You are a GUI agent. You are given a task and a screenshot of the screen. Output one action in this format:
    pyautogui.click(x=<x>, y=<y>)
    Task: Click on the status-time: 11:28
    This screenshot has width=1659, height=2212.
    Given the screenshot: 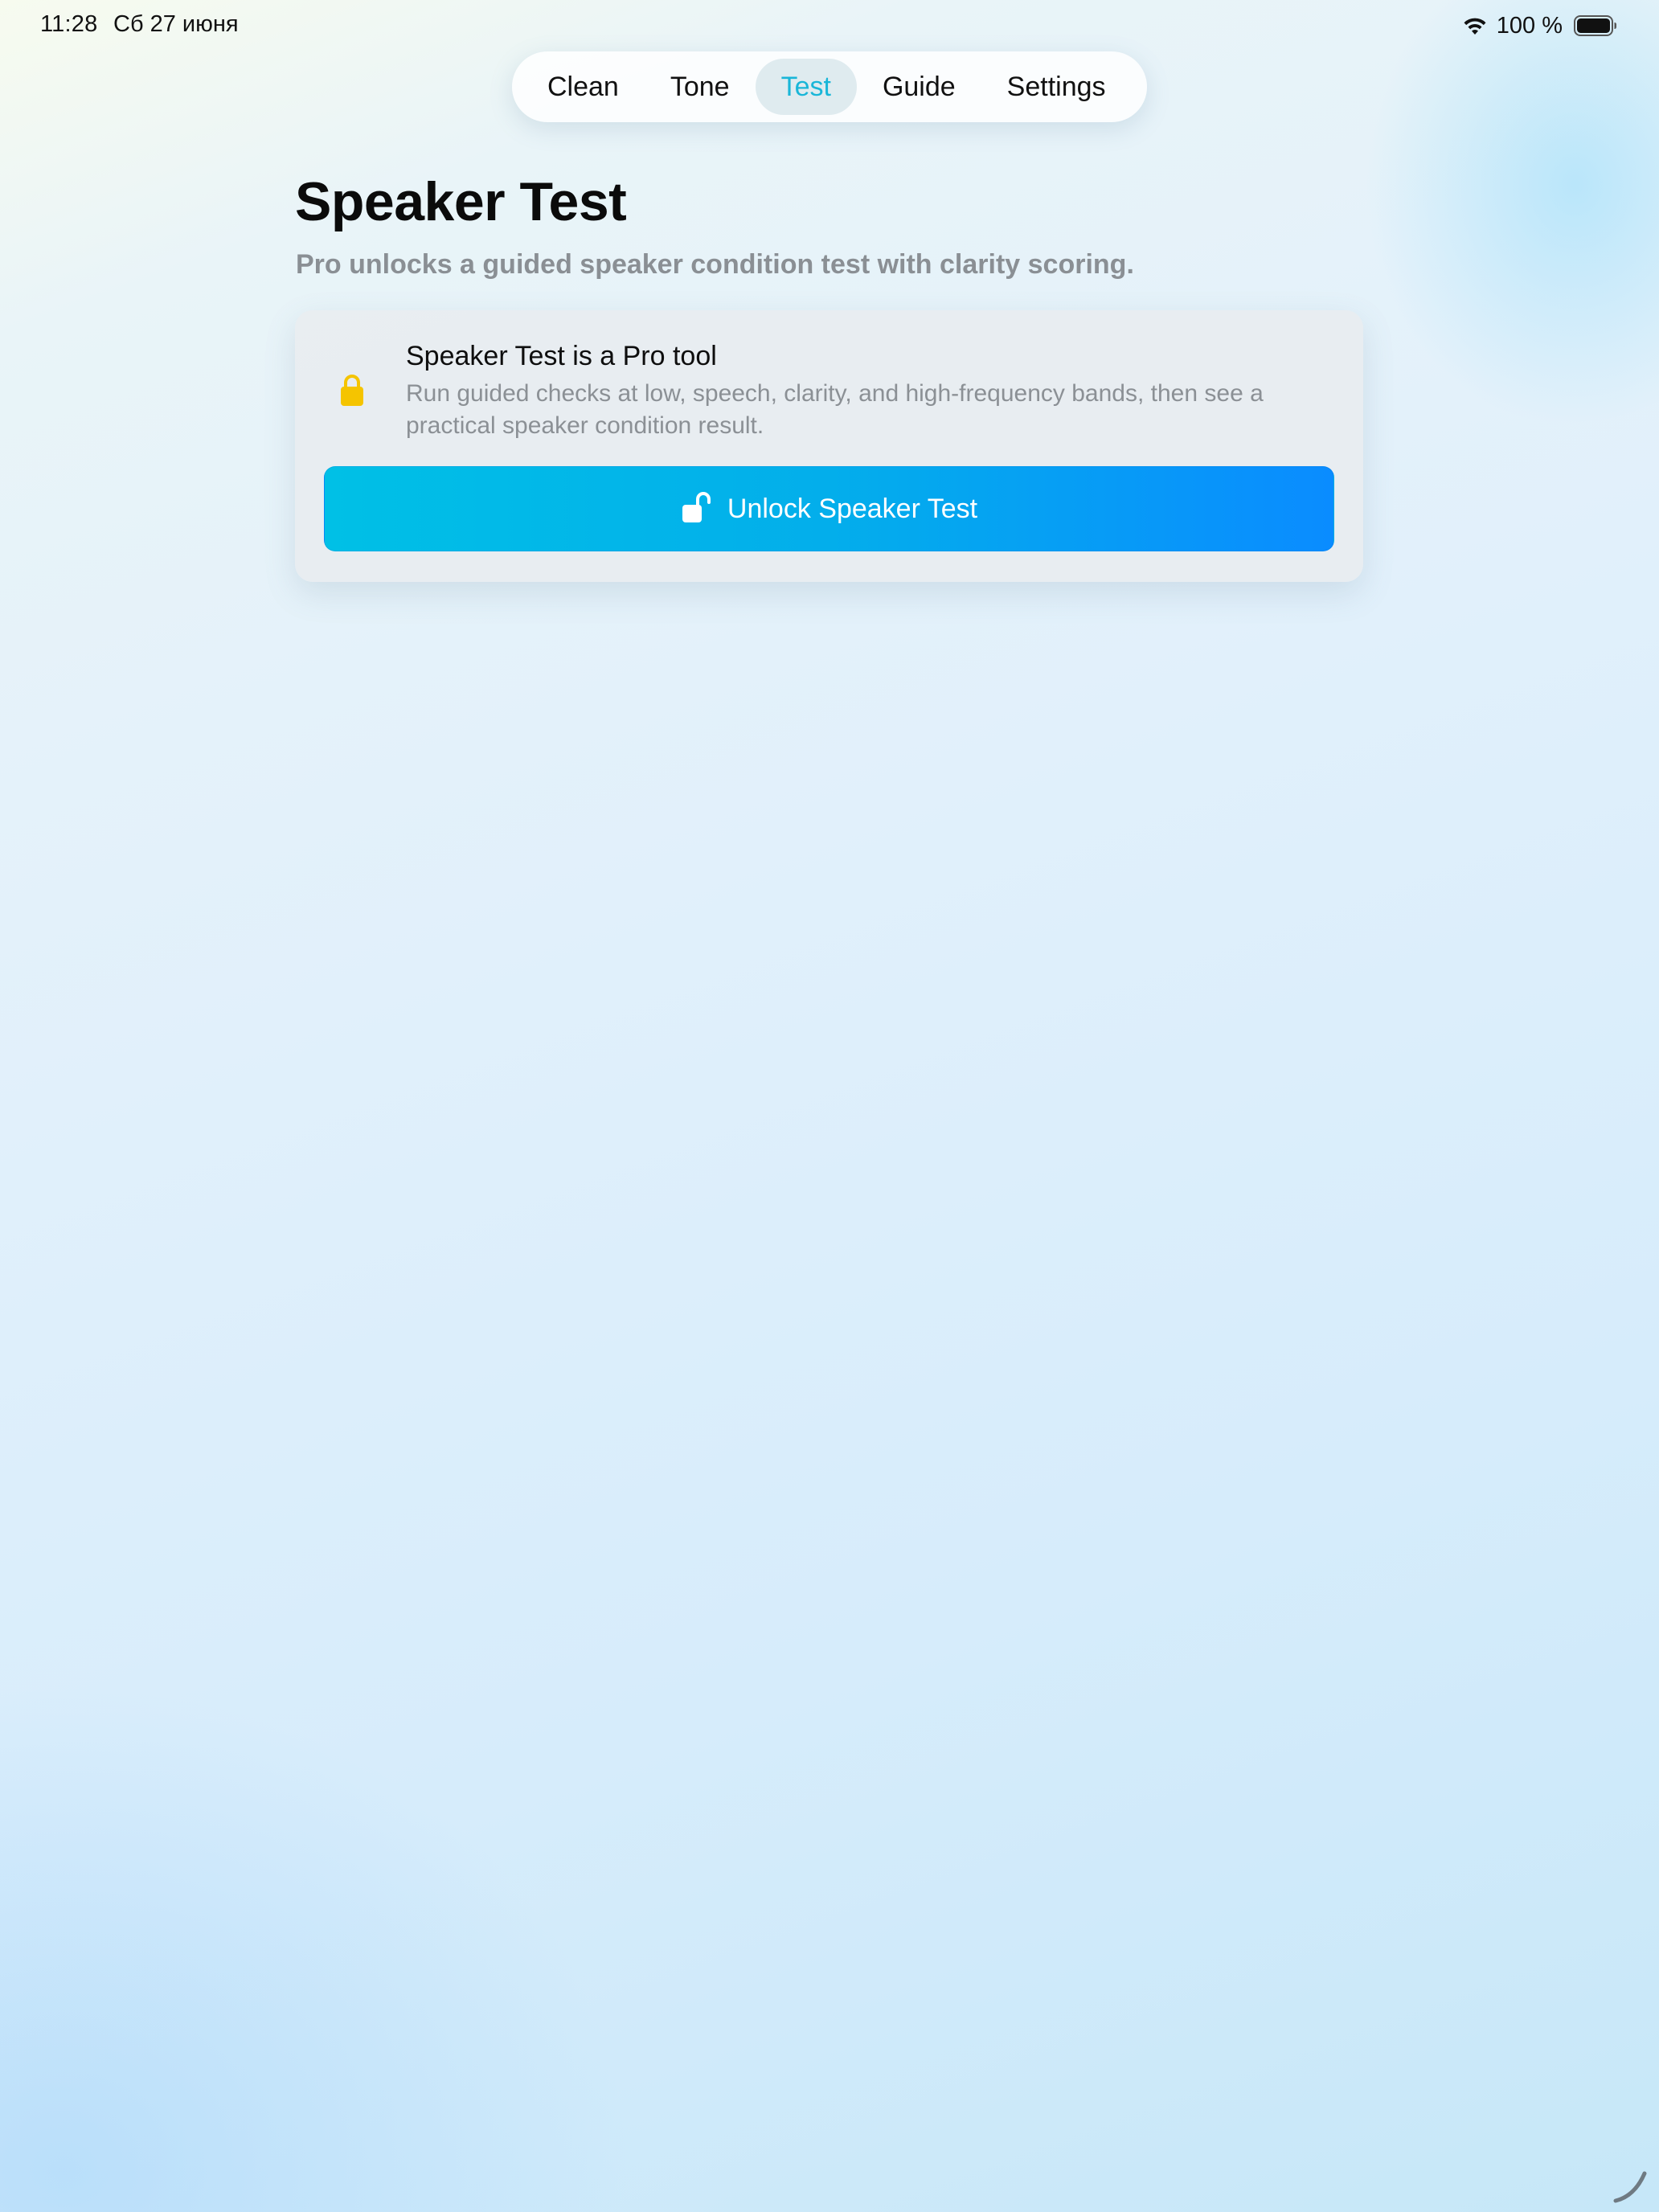 What is the action you would take?
    pyautogui.click(x=69, y=24)
    